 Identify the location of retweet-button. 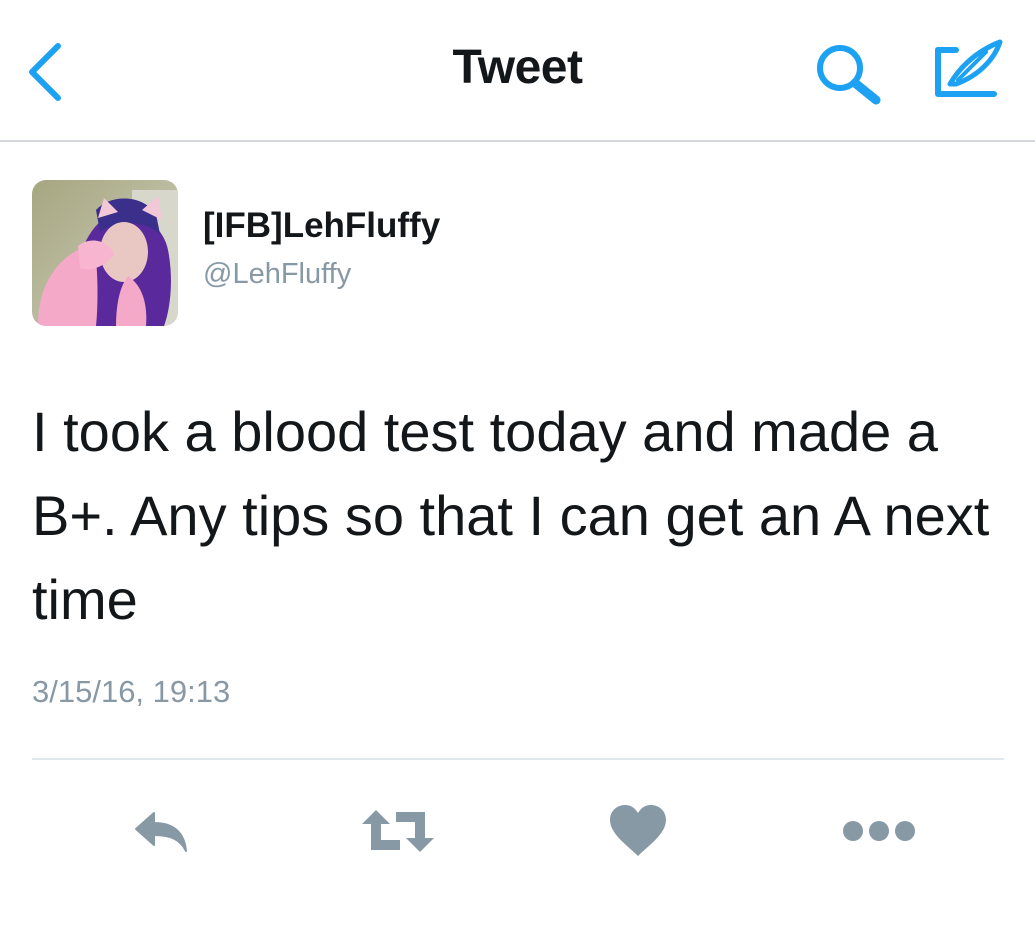
(398, 831).